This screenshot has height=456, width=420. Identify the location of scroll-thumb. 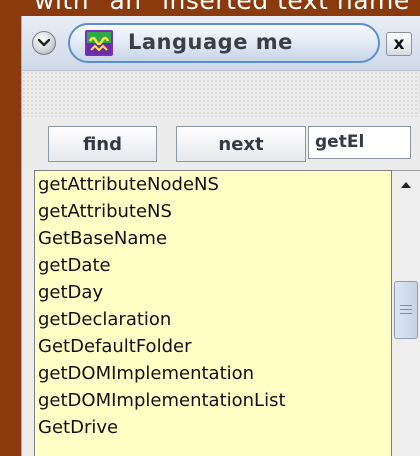
(406, 310).